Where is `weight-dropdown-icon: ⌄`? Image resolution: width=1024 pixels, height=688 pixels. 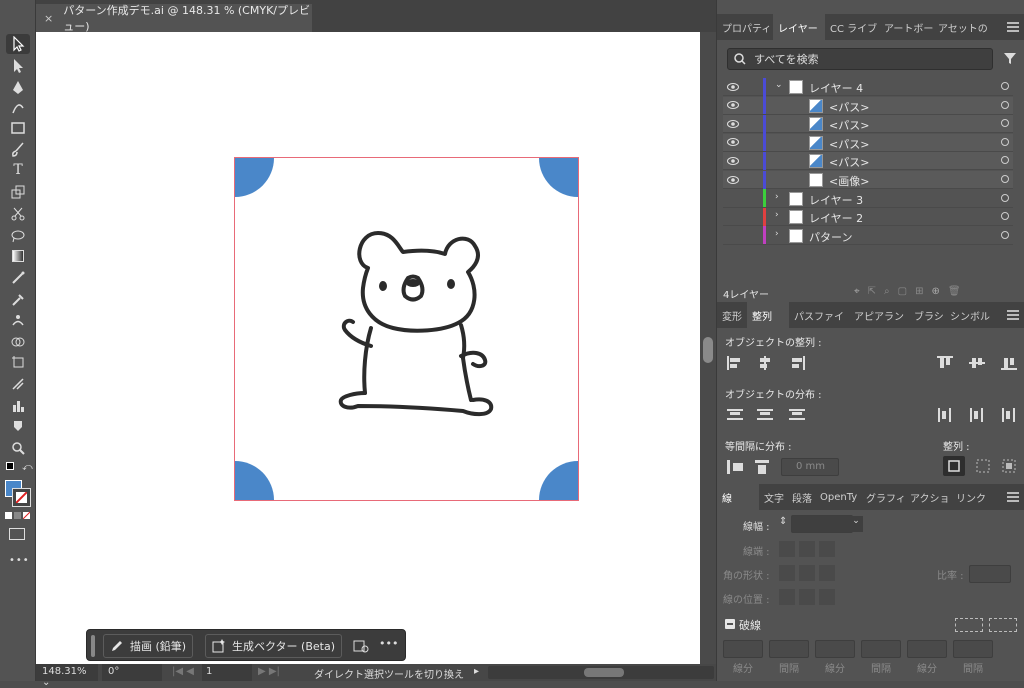 weight-dropdown-icon: ⌄ is located at coordinates (856, 524).